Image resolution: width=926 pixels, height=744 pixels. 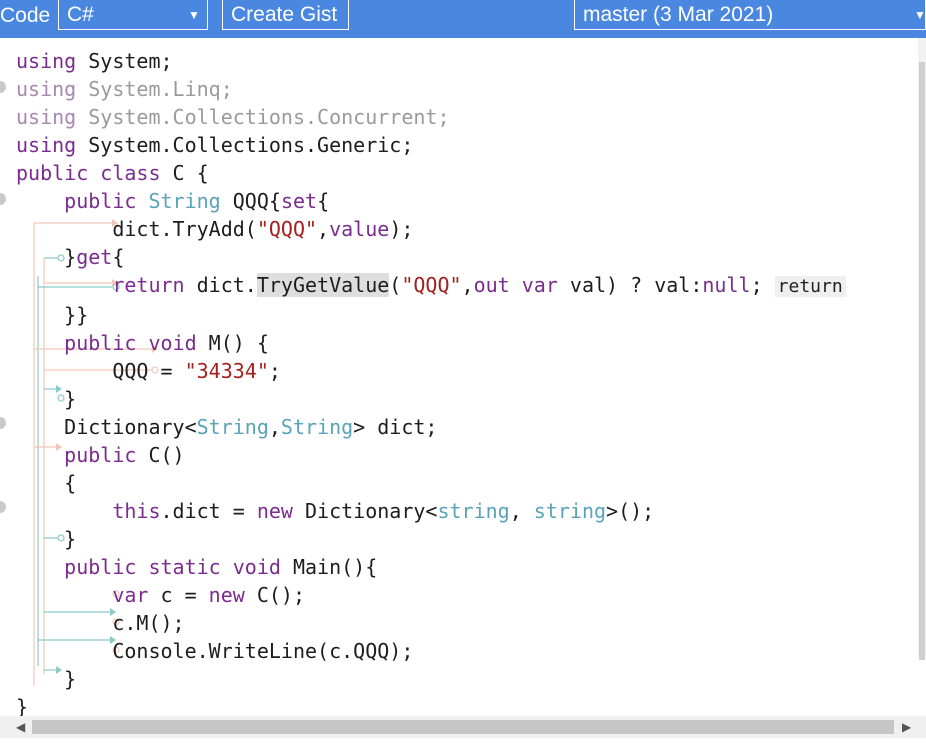 I want to click on code-line-20: var c = new C();, so click(x=209, y=595).